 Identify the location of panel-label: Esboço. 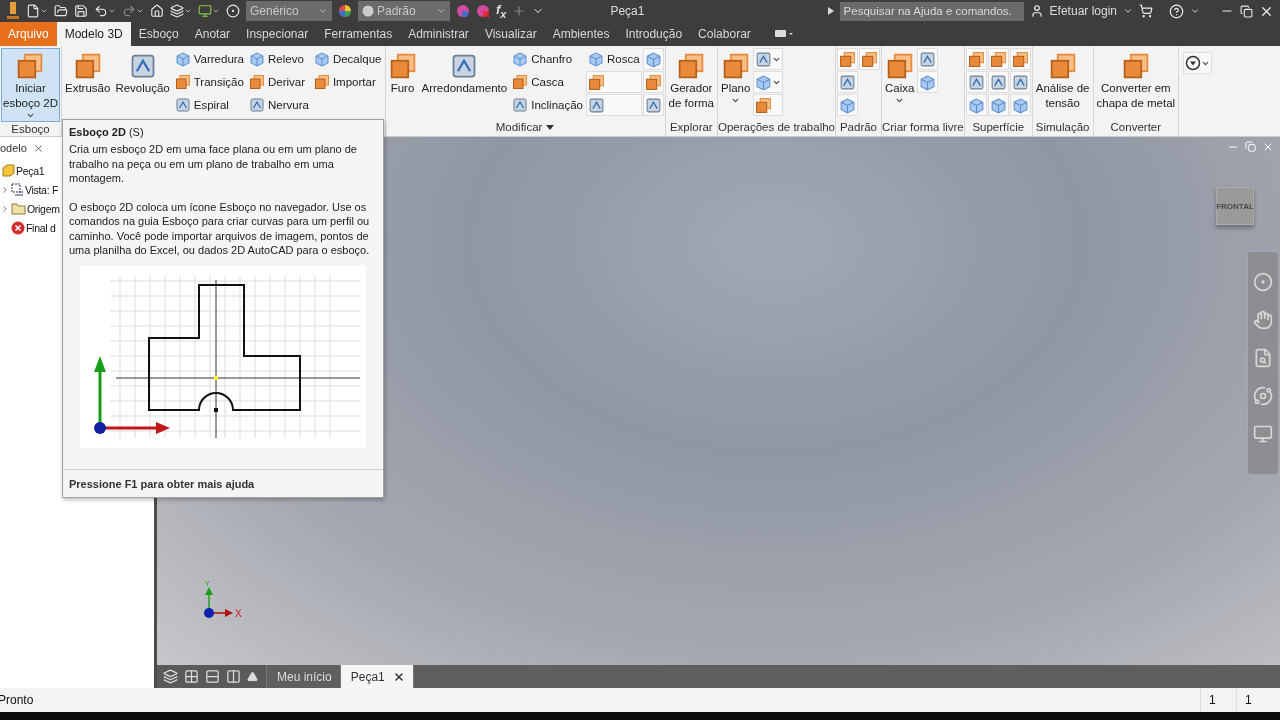
(30, 129).